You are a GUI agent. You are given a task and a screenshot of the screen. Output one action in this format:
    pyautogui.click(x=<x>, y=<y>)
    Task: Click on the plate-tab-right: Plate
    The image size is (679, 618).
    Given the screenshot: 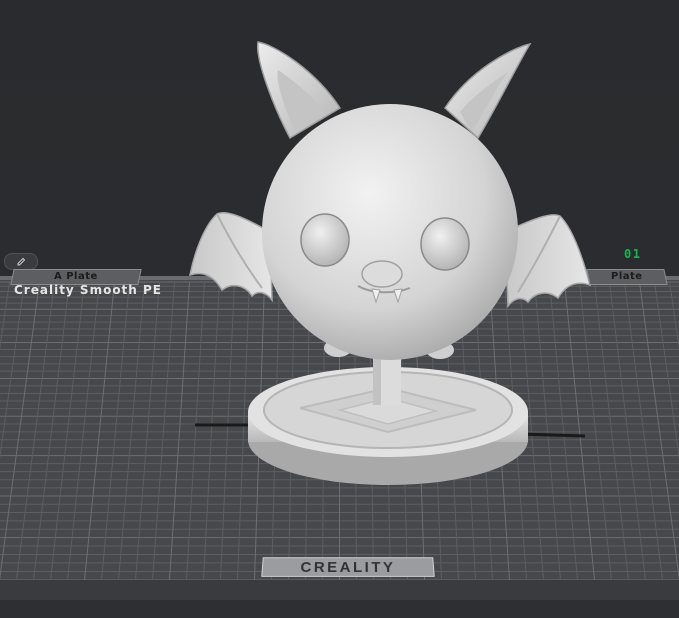 What is the action you would take?
    pyautogui.click(x=627, y=277)
    